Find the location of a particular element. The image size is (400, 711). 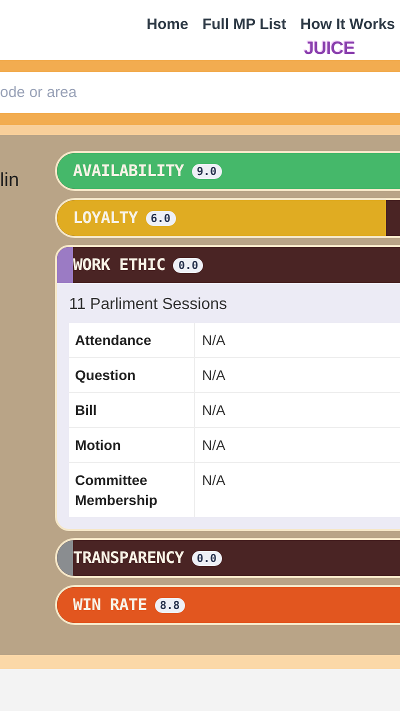

category-label: WORK ETHIC is located at coordinates (119, 265).